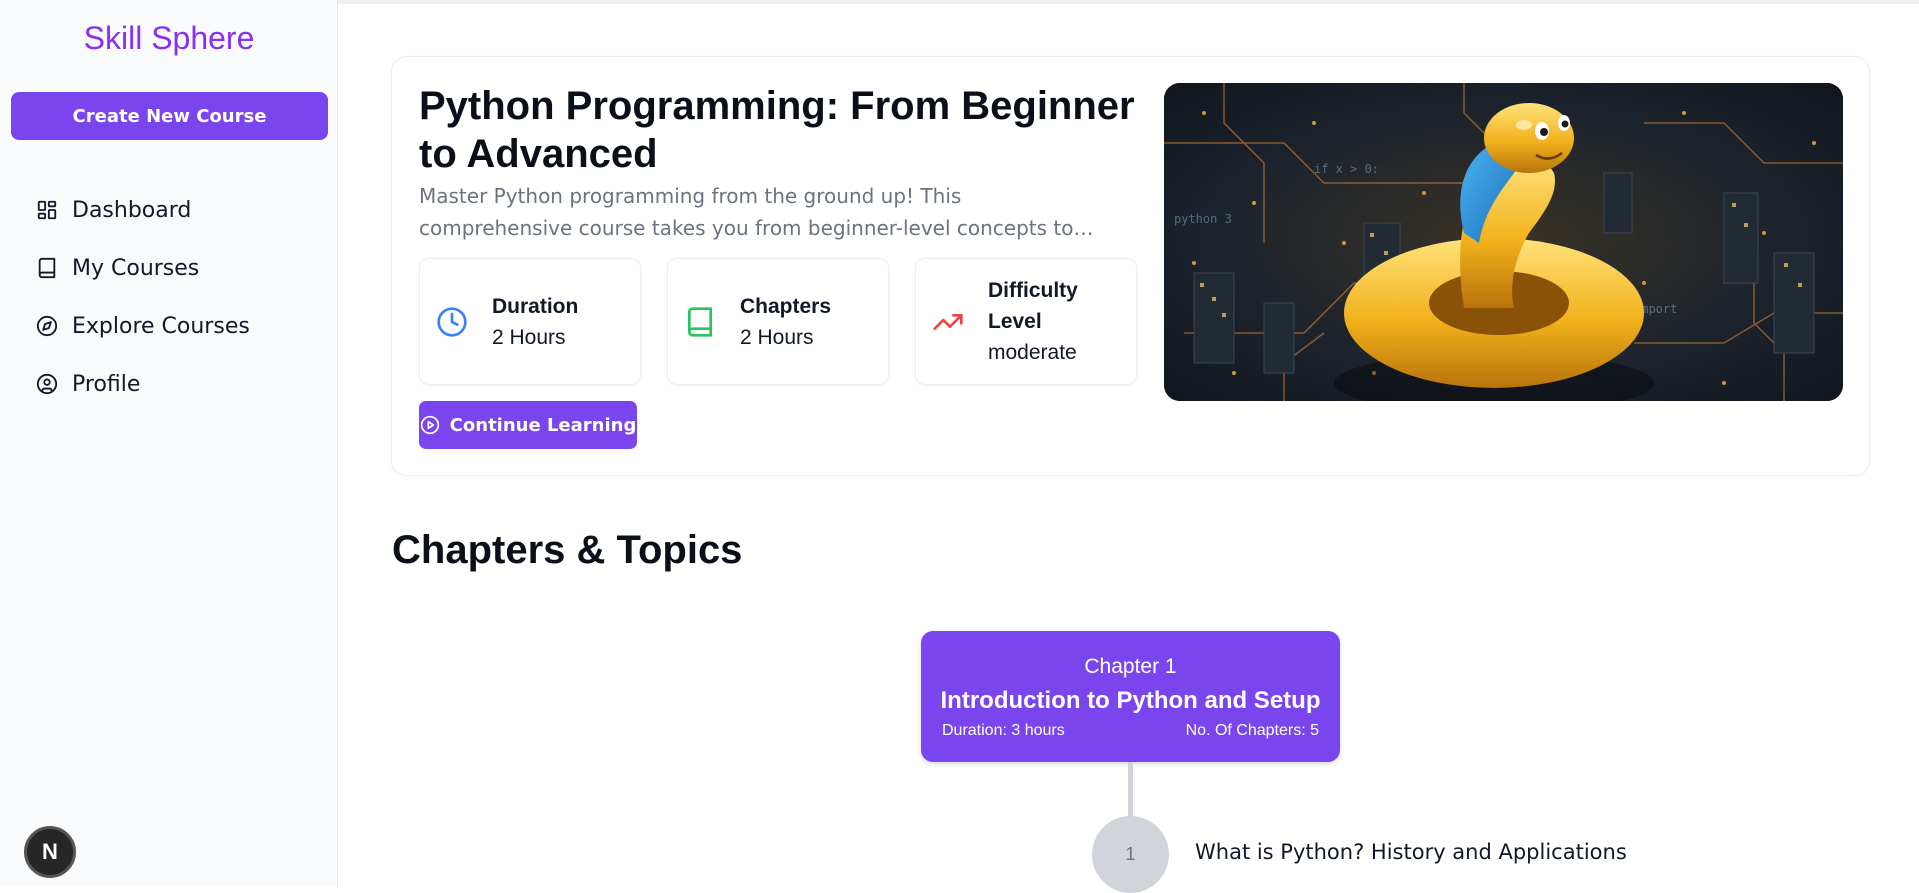  I want to click on chapter-duration: Duration: 3 hours, so click(1003, 730).